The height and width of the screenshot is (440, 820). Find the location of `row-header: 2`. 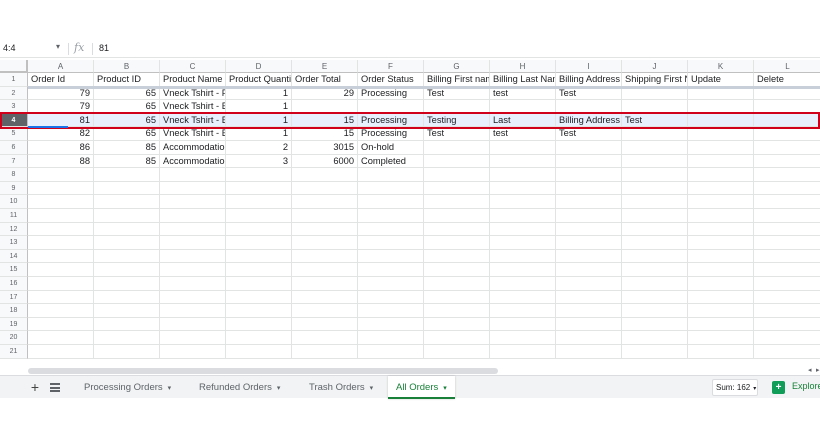

row-header: 2 is located at coordinates (14, 93).